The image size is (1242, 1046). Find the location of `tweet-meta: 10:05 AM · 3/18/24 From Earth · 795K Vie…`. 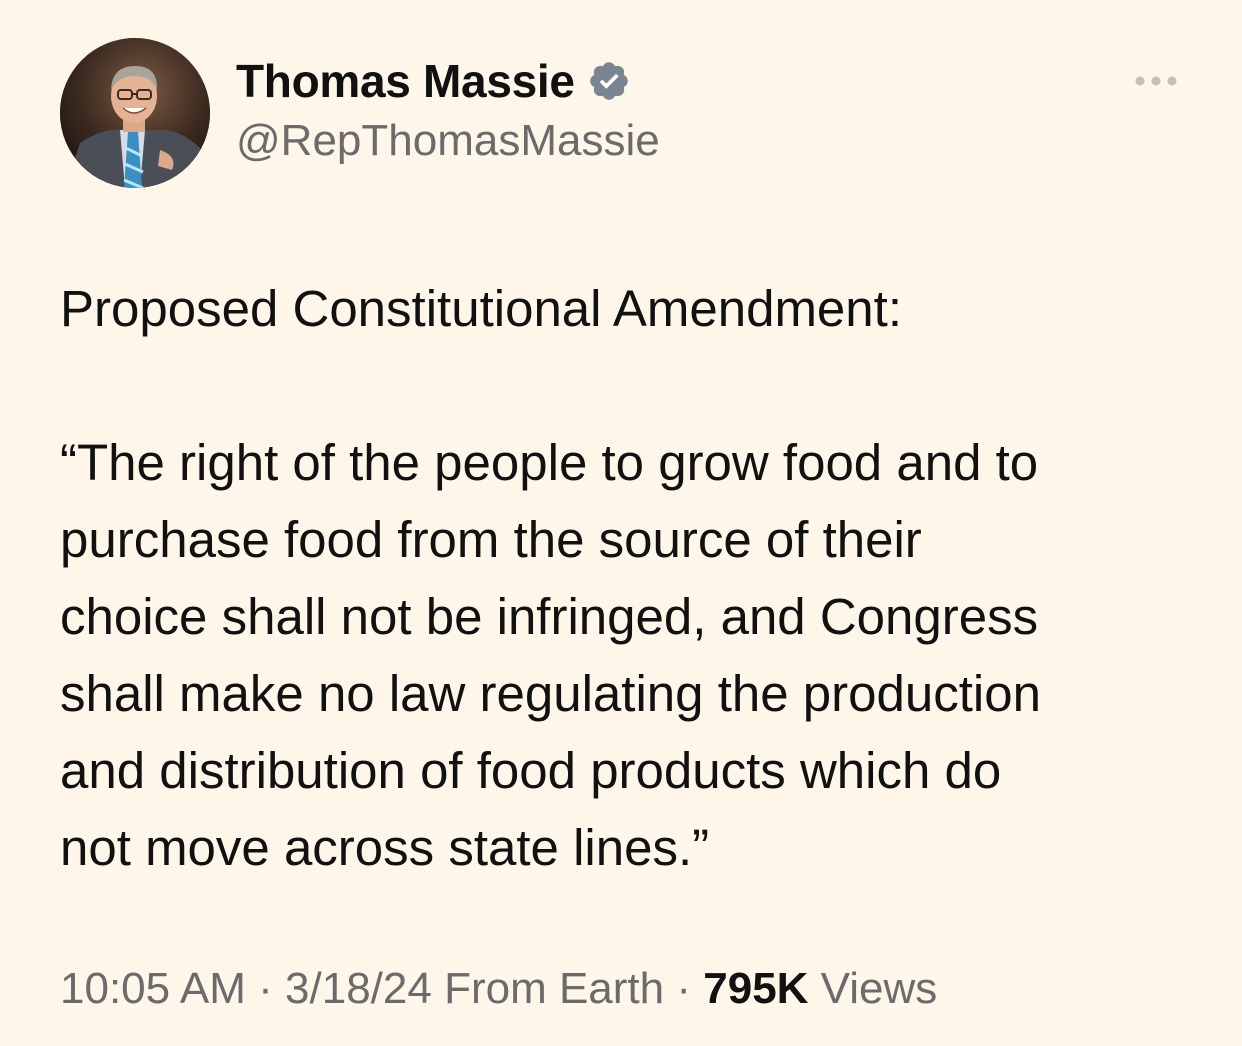

tweet-meta: 10:05 AM · 3/18/24 From Earth · 795K Vie… is located at coordinates (498, 989).